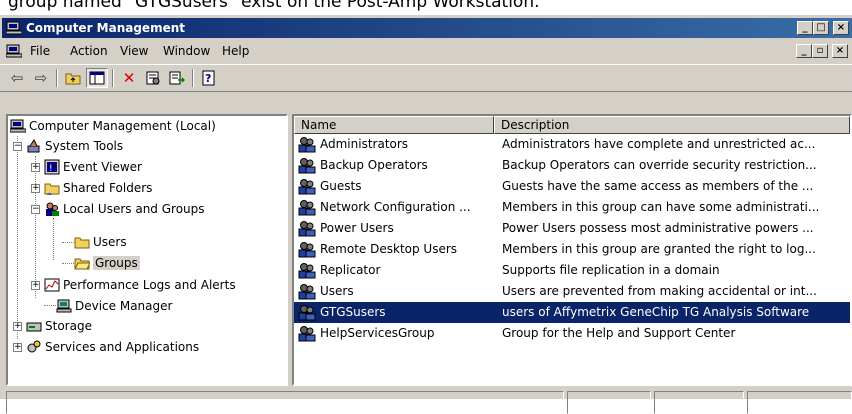 Image resolution: width=852 pixels, height=414 pixels. I want to click on child-close-button: ×, so click(840, 51).